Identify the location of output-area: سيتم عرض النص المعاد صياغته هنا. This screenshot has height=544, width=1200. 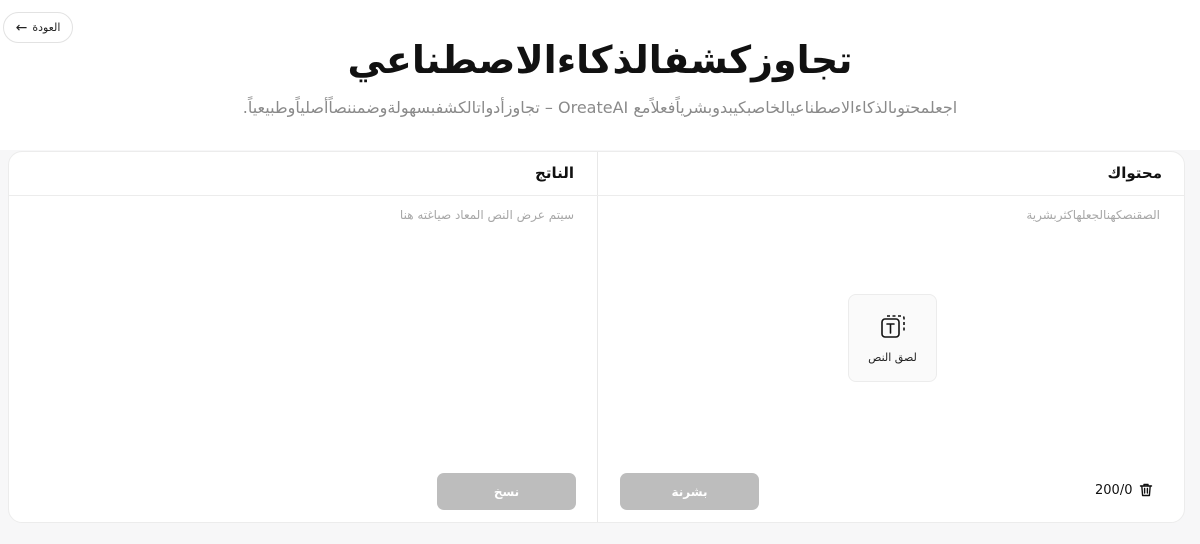
(486, 215).